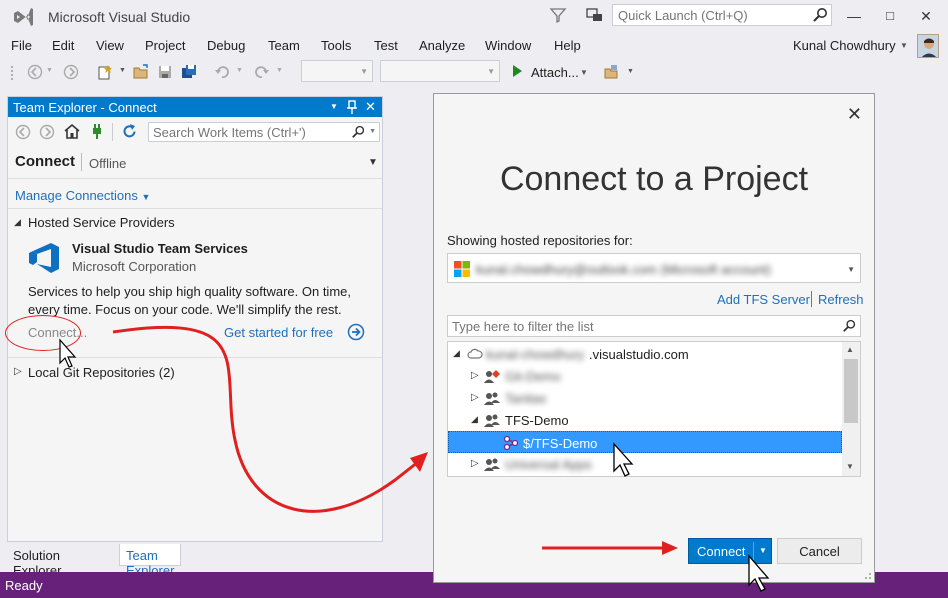 The width and height of the screenshot is (948, 598). I want to click on tree-row-project: ▷ Universal Apps, so click(645, 464).